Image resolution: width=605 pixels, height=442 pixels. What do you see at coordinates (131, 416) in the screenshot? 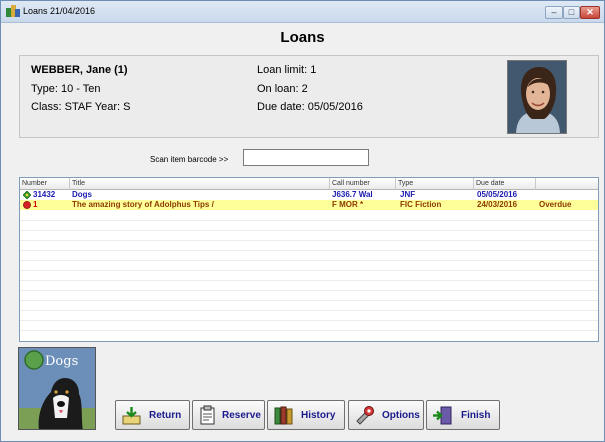
I see `return-icon` at bounding box center [131, 416].